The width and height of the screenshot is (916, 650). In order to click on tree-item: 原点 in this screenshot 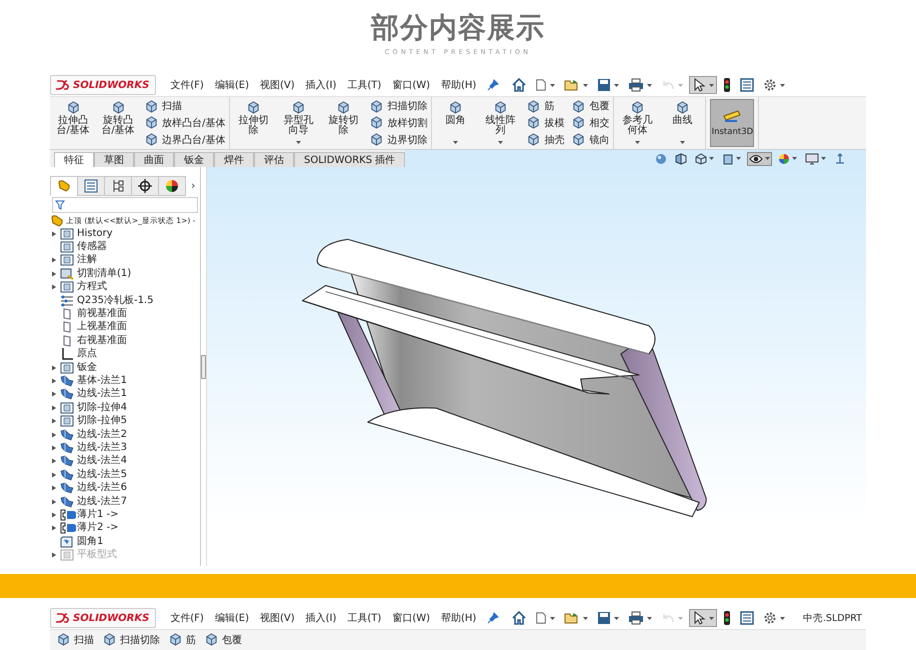, I will do `click(138, 354)`.